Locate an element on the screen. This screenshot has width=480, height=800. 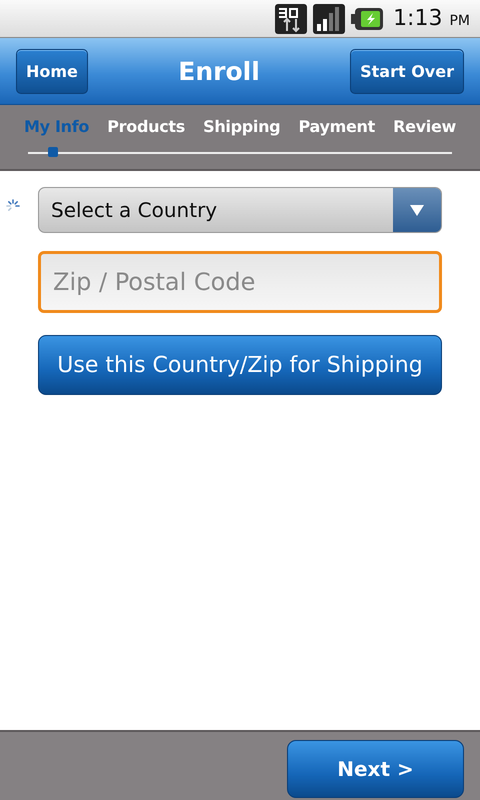
network-3g-icon is located at coordinates (291, 19).